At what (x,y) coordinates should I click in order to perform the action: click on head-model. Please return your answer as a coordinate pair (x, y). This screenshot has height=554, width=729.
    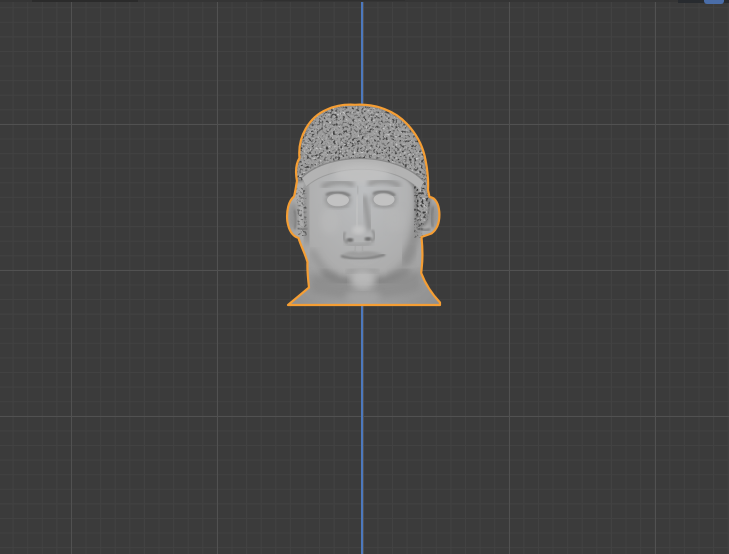
    Looking at the image, I should click on (365, 204).